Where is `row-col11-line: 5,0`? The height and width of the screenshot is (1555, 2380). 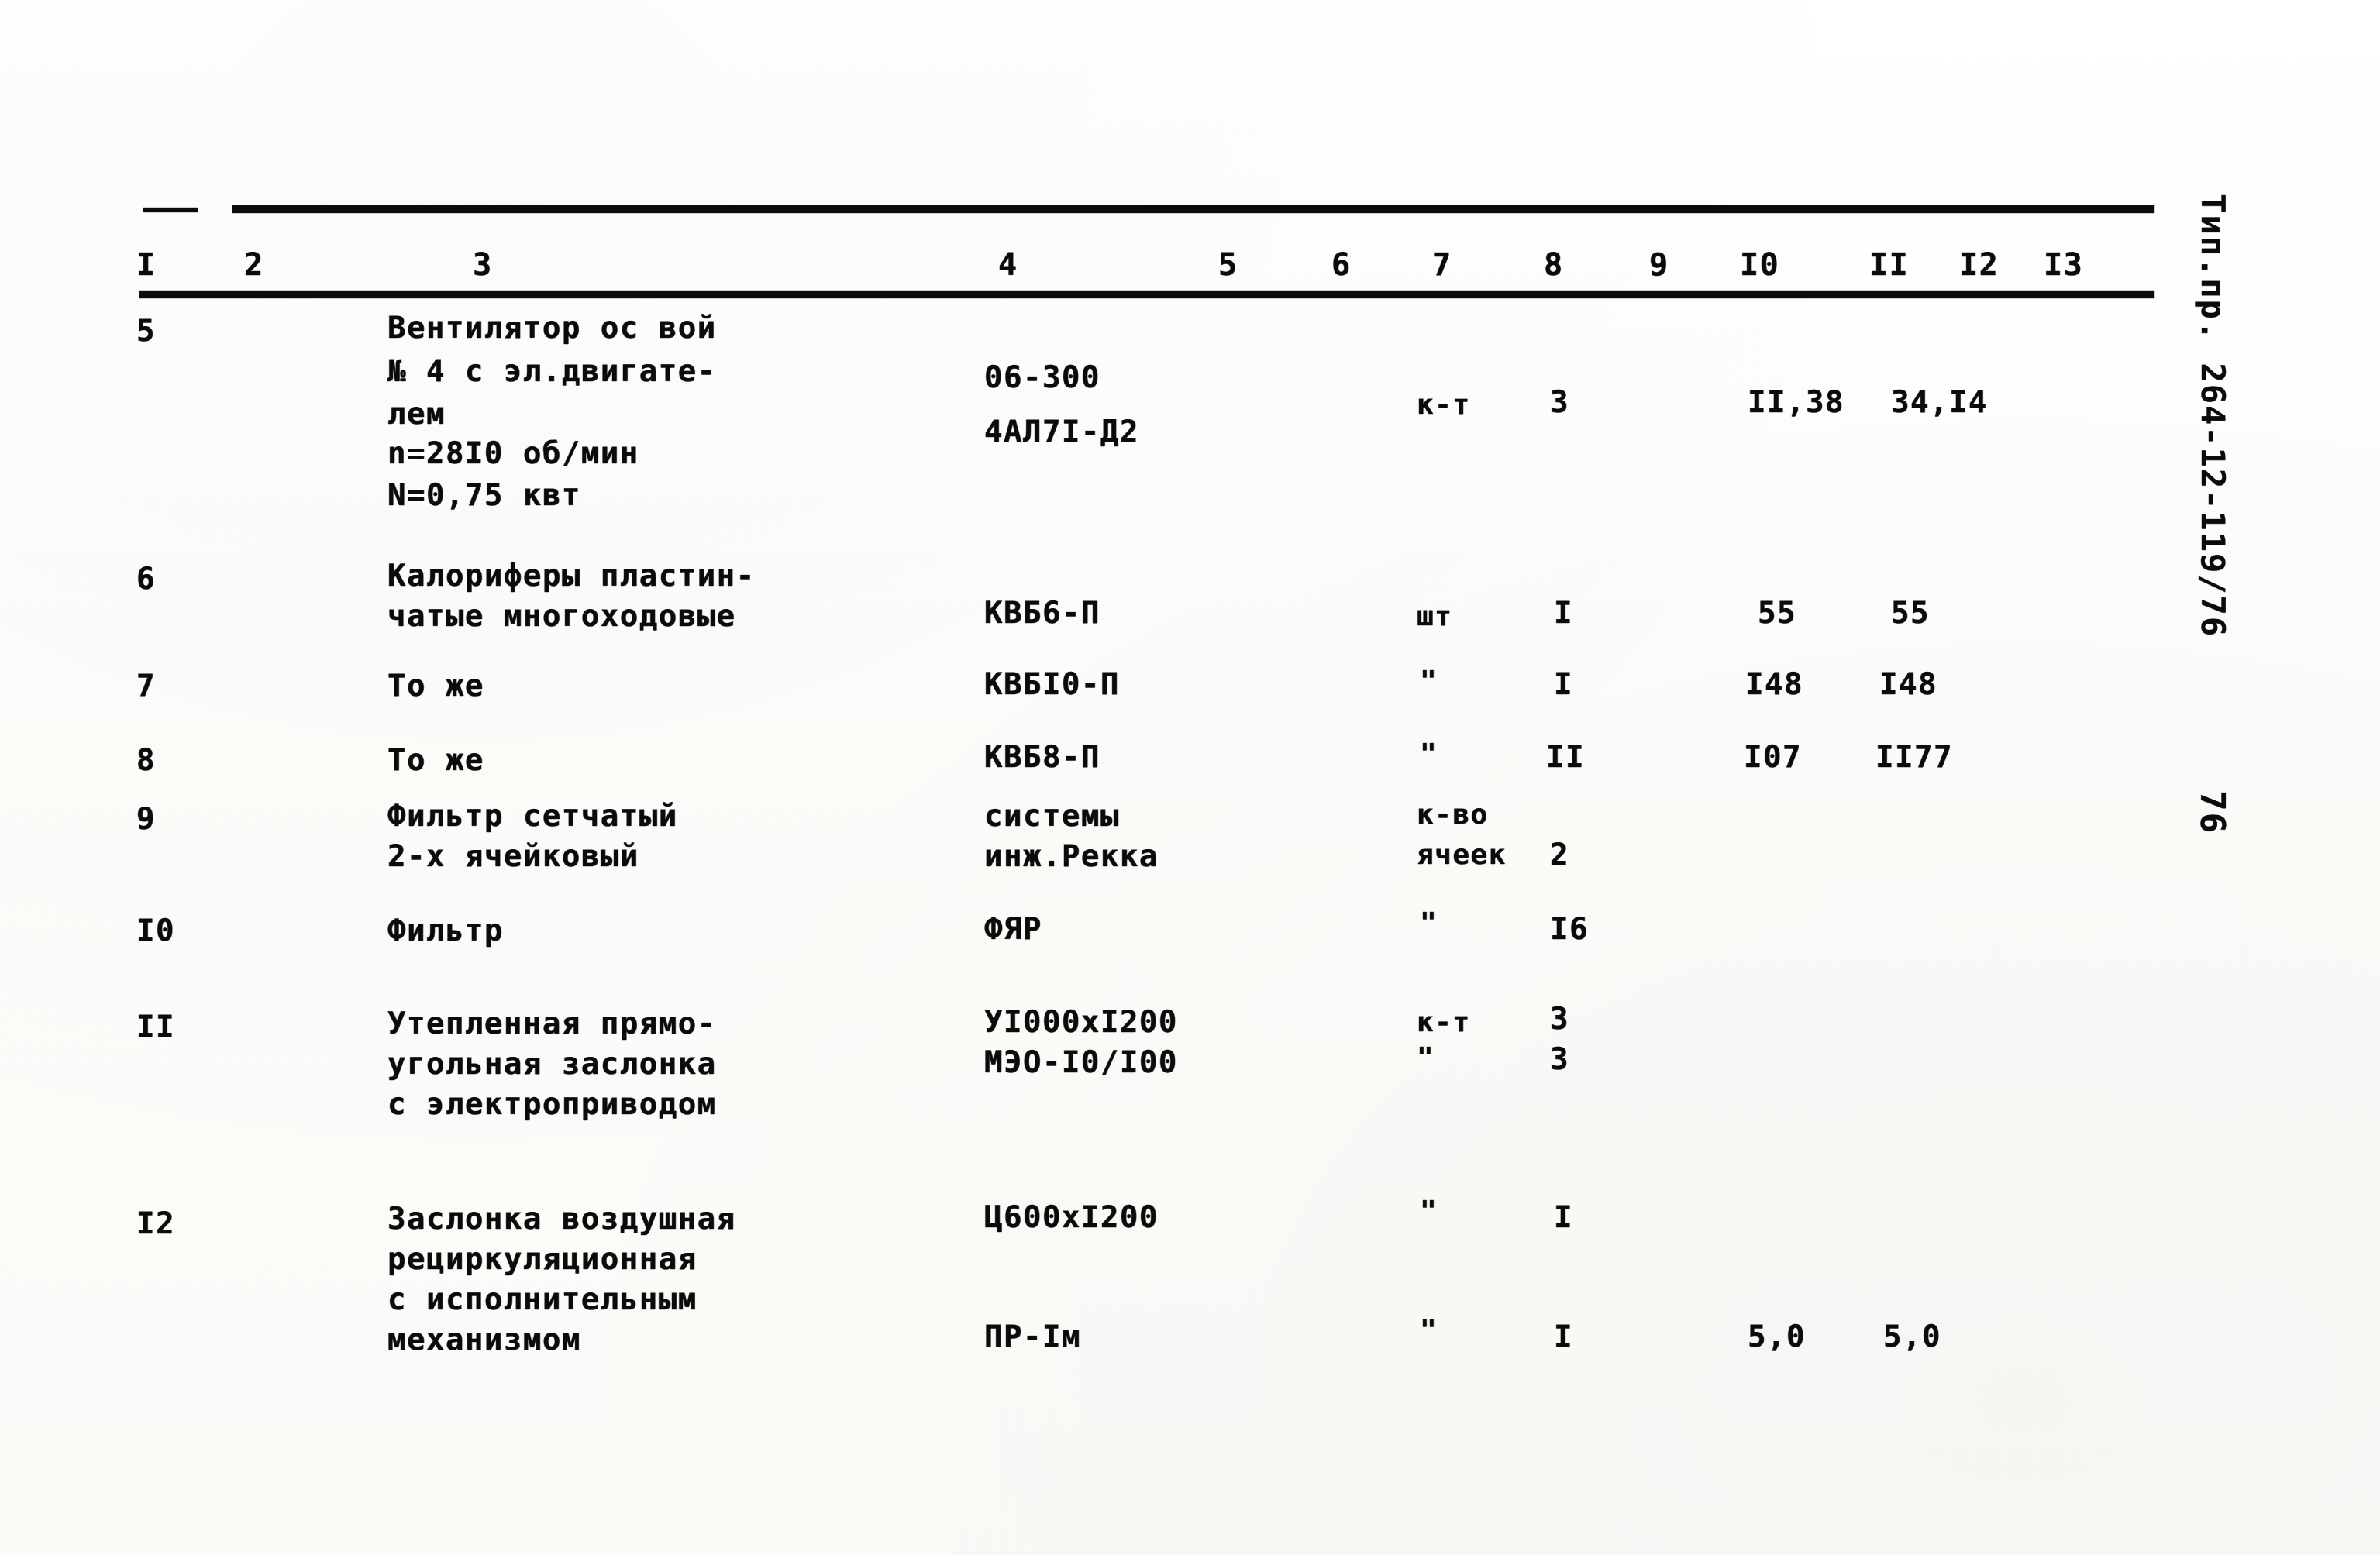 row-col11-line: 5,0 is located at coordinates (1912, 1336).